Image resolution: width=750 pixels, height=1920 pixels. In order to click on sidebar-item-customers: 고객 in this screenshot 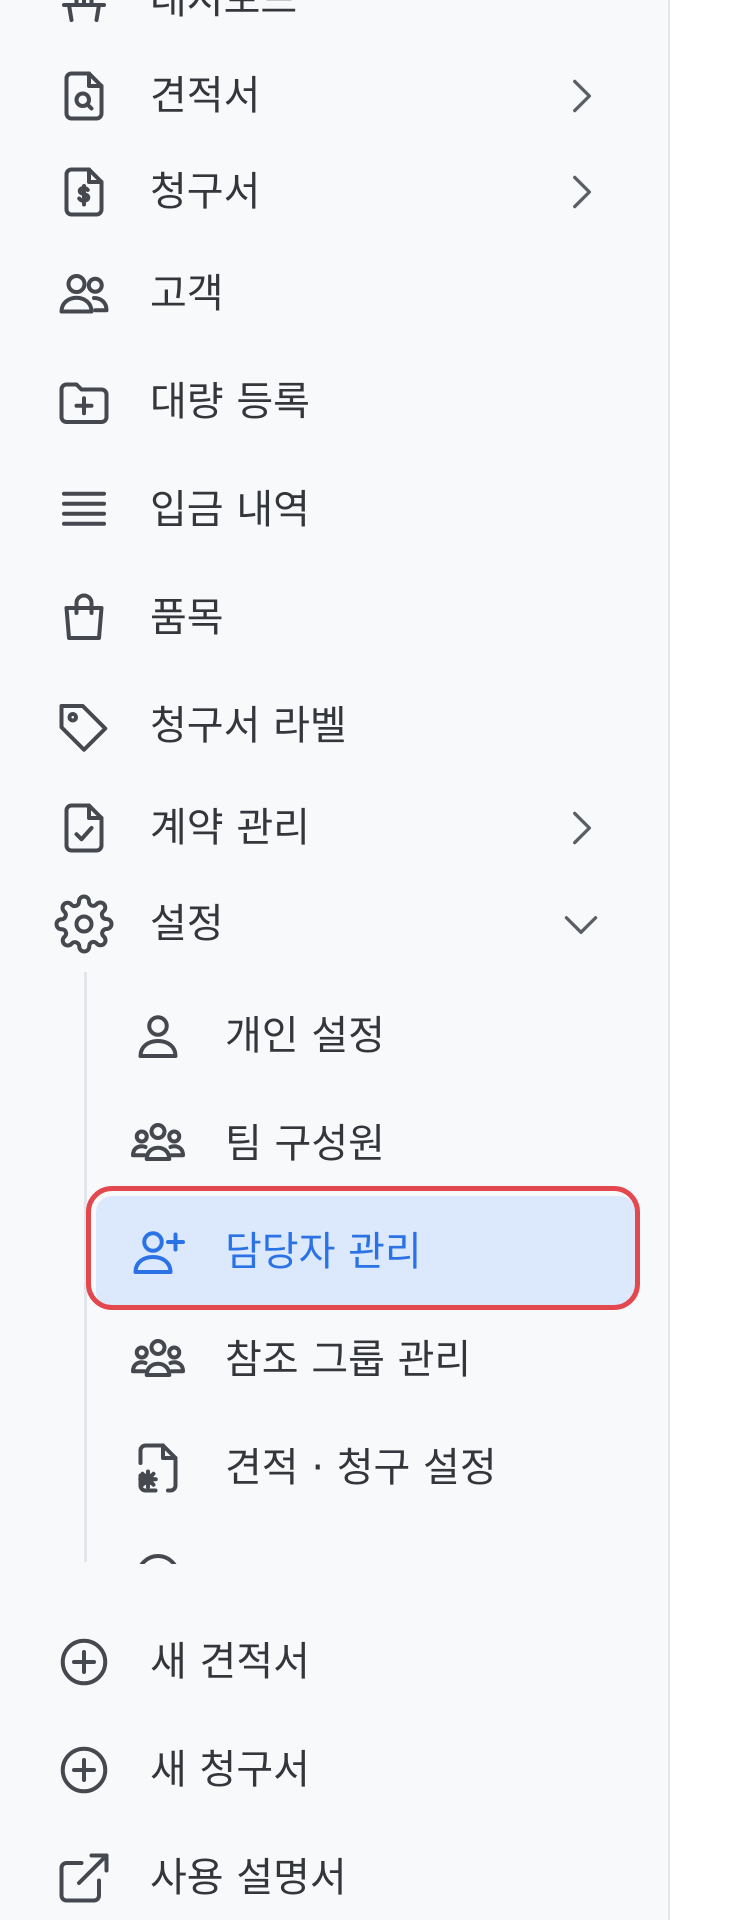, I will do `click(334, 294)`.